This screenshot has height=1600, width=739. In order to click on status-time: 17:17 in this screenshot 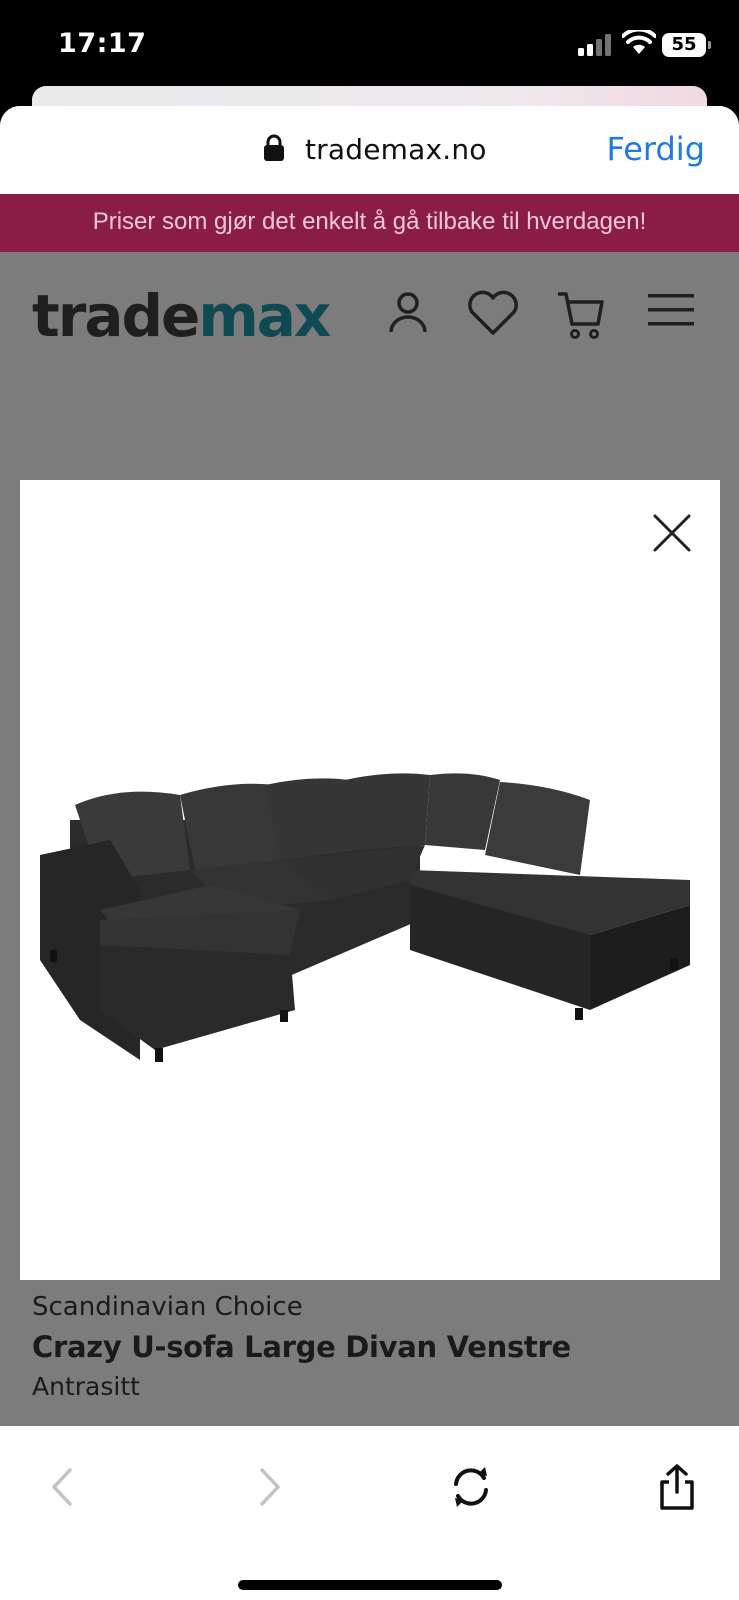, I will do `click(102, 43)`.